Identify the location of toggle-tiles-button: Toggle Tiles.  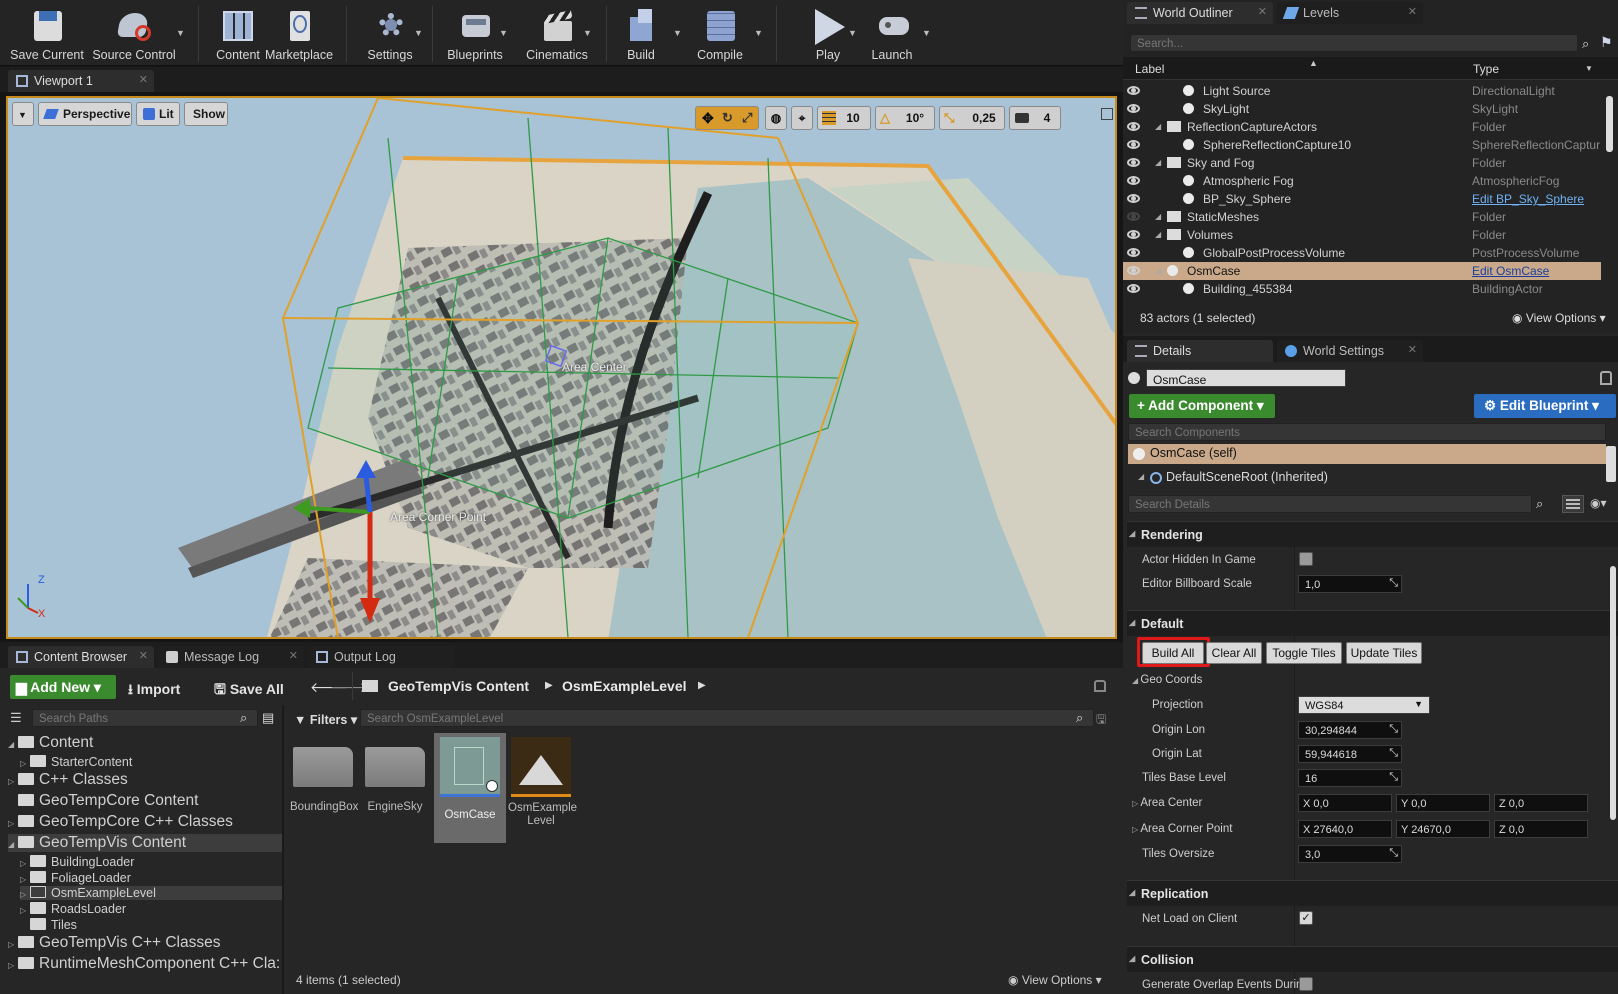
(1304, 653).